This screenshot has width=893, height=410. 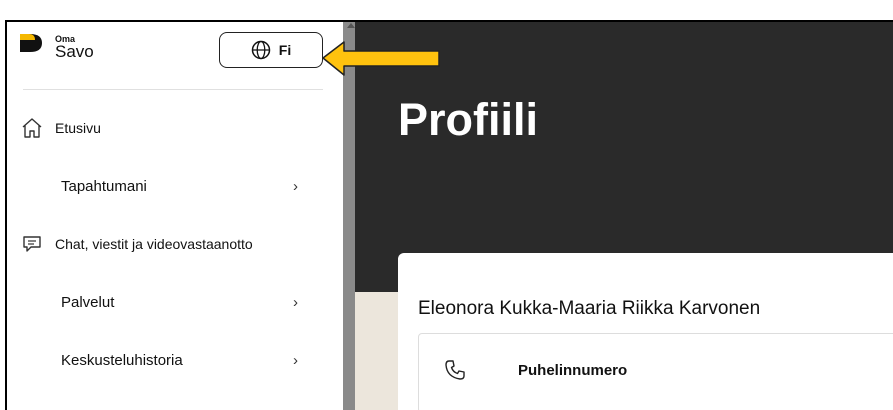 What do you see at coordinates (167, 186) in the screenshot?
I see `sidebar-item-tapahtumani: Tapahtumani ›` at bounding box center [167, 186].